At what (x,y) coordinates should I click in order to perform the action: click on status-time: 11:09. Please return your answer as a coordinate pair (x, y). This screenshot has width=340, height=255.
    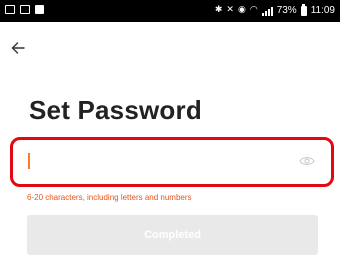
    Looking at the image, I should click on (322, 10).